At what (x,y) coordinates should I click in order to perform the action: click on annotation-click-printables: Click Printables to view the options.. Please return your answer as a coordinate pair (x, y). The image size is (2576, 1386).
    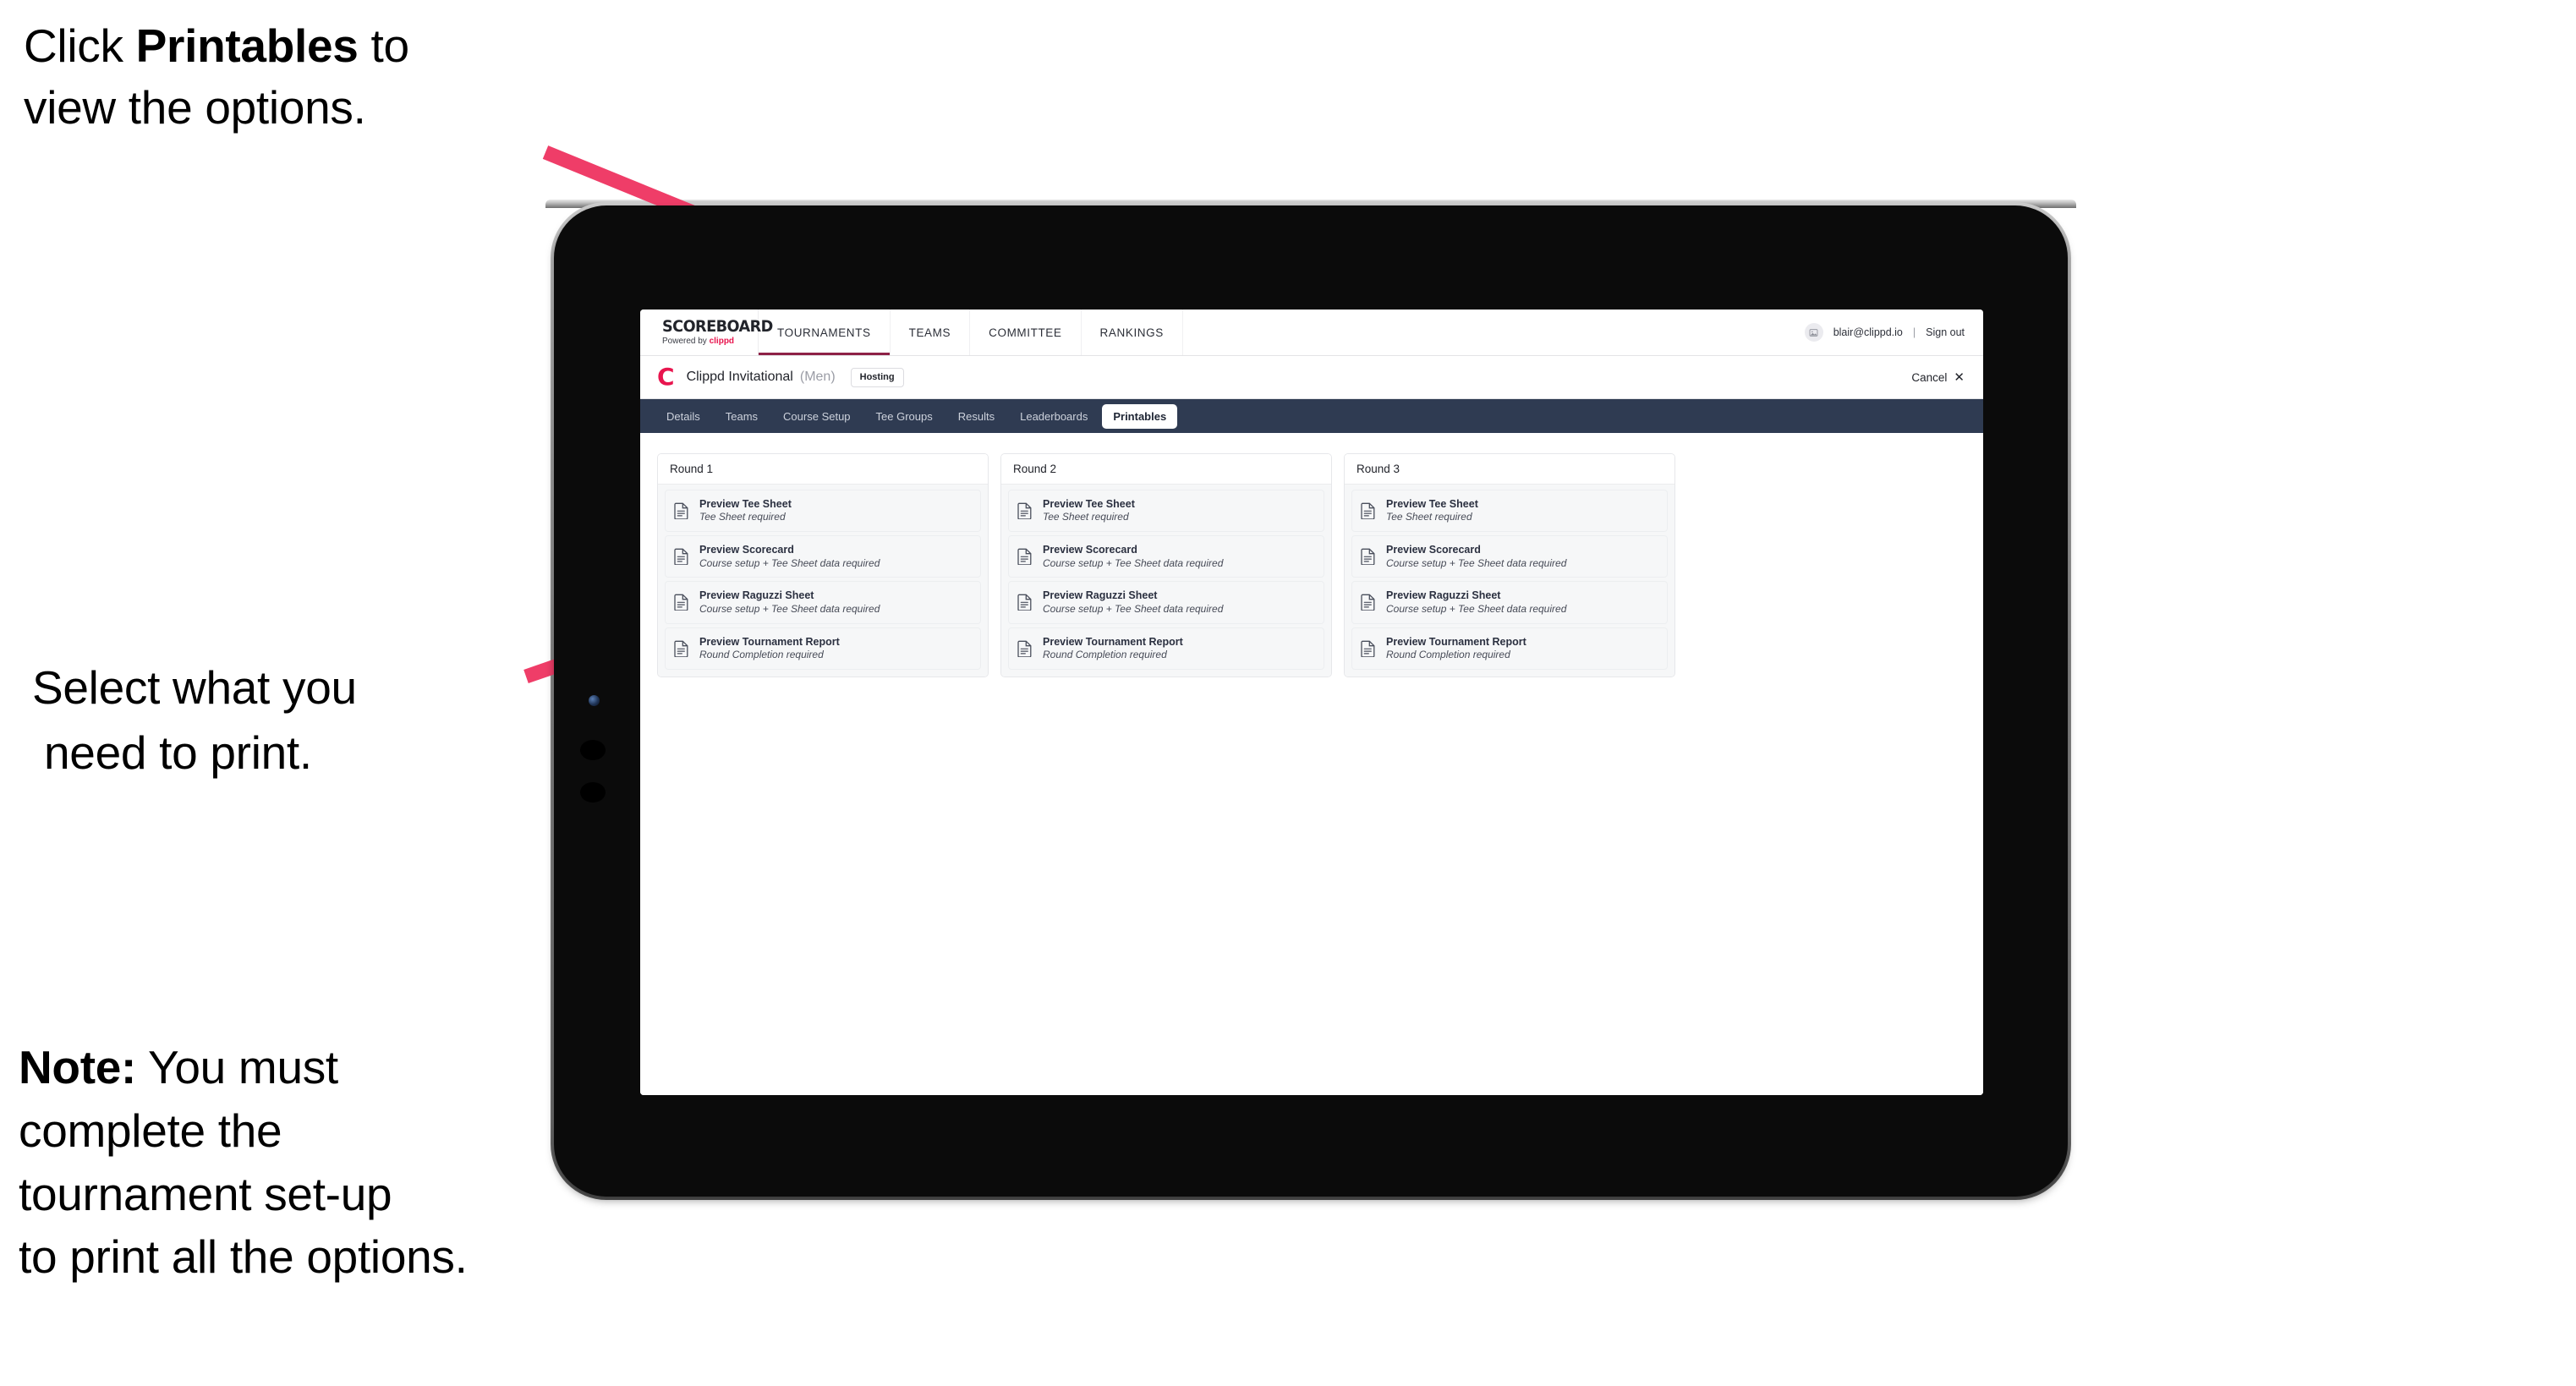
    Looking at the image, I should click on (303, 76).